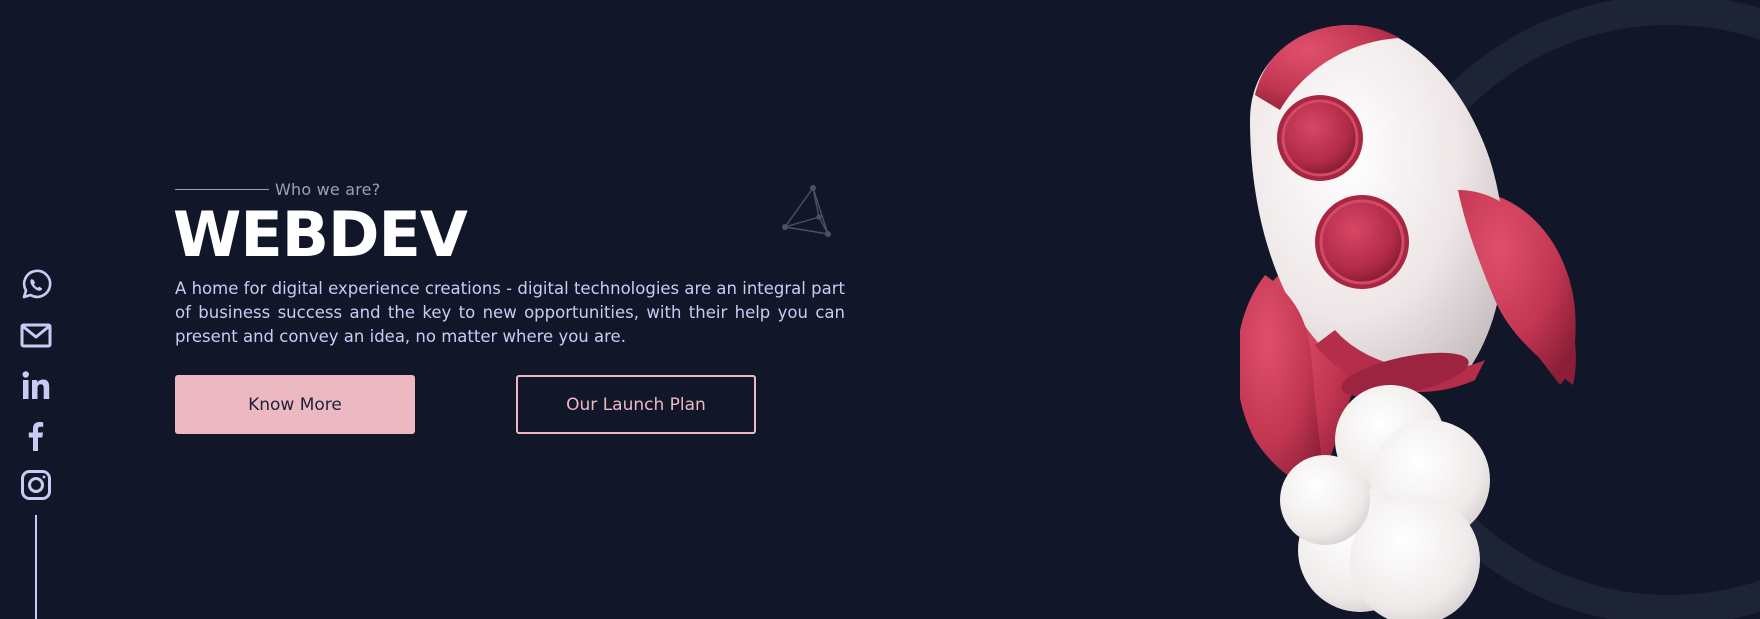 The height and width of the screenshot is (619, 1760). I want to click on whatsapp-link, so click(36, 285).